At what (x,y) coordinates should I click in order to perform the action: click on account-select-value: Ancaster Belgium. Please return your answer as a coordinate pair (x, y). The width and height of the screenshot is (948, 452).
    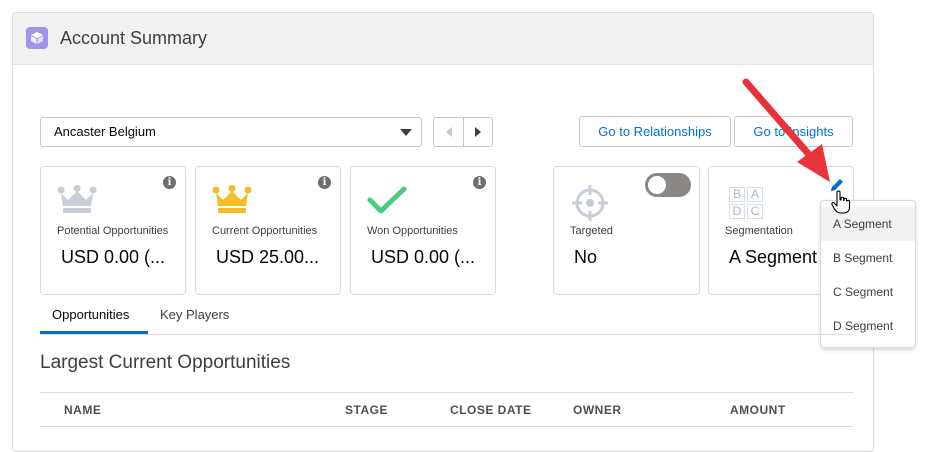
    Looking at the image, I should click on (105, 131).